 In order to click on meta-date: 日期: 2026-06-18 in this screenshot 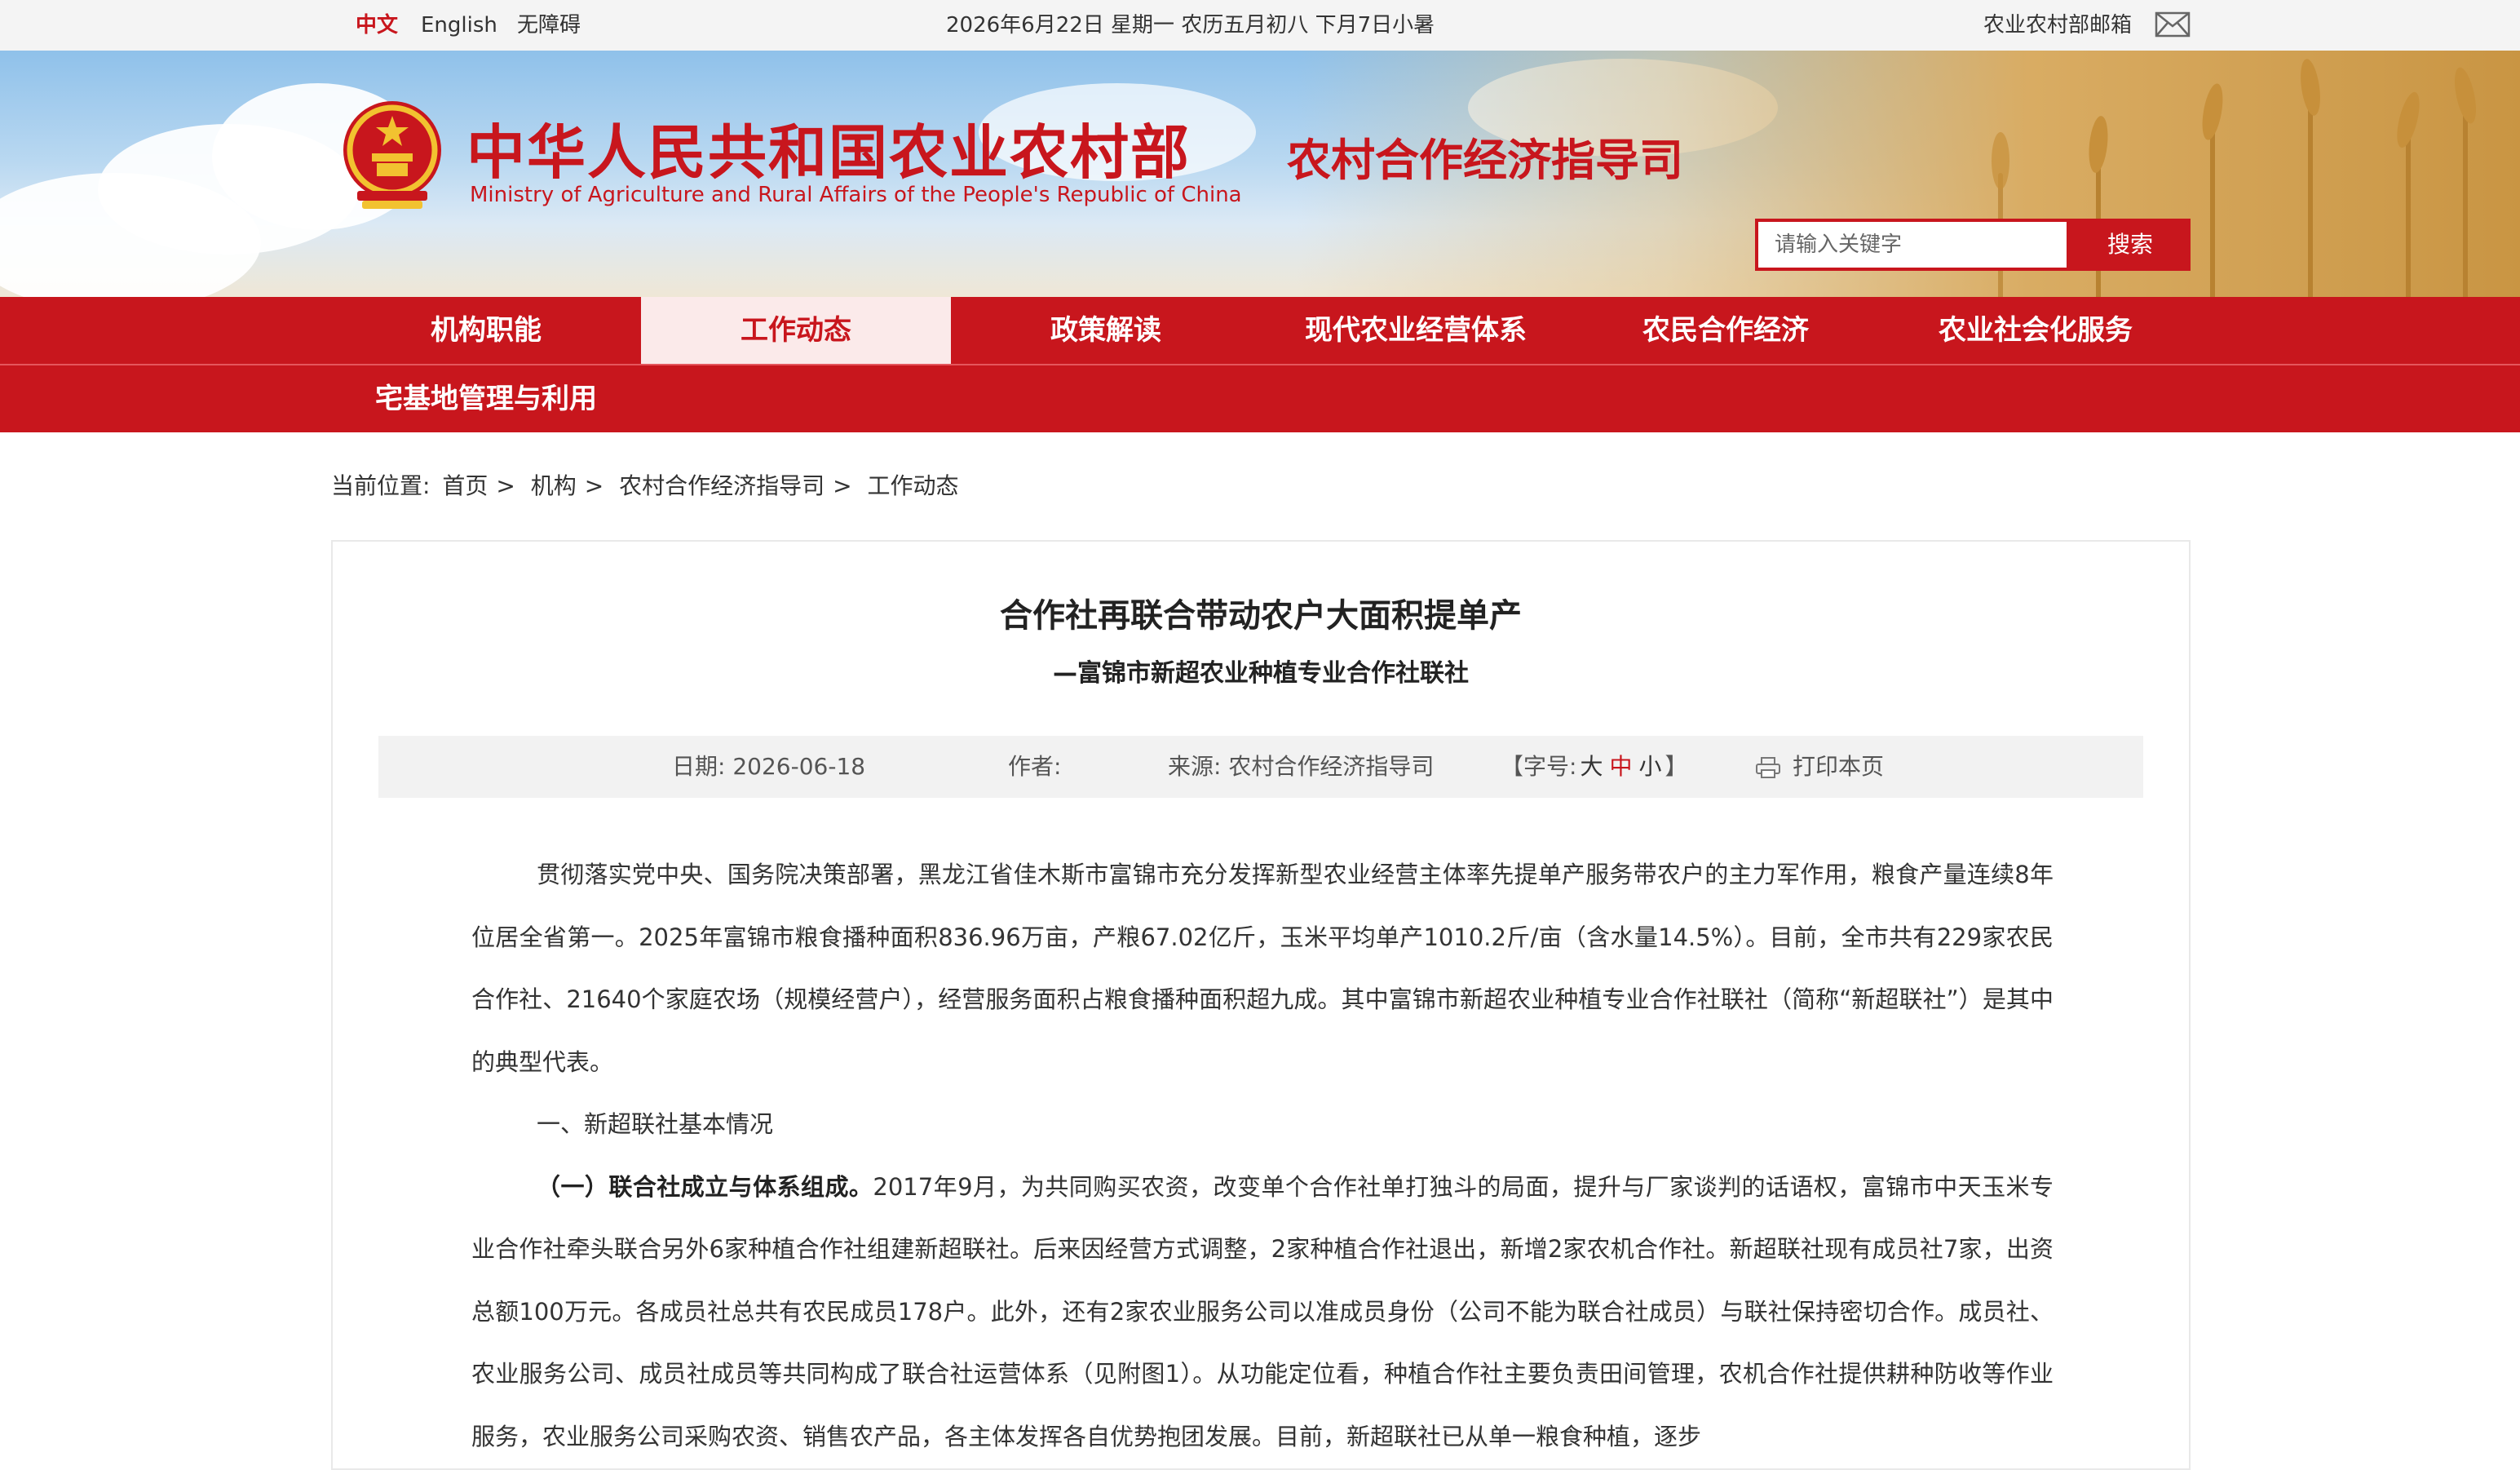, I will do `click(768, 767)`.